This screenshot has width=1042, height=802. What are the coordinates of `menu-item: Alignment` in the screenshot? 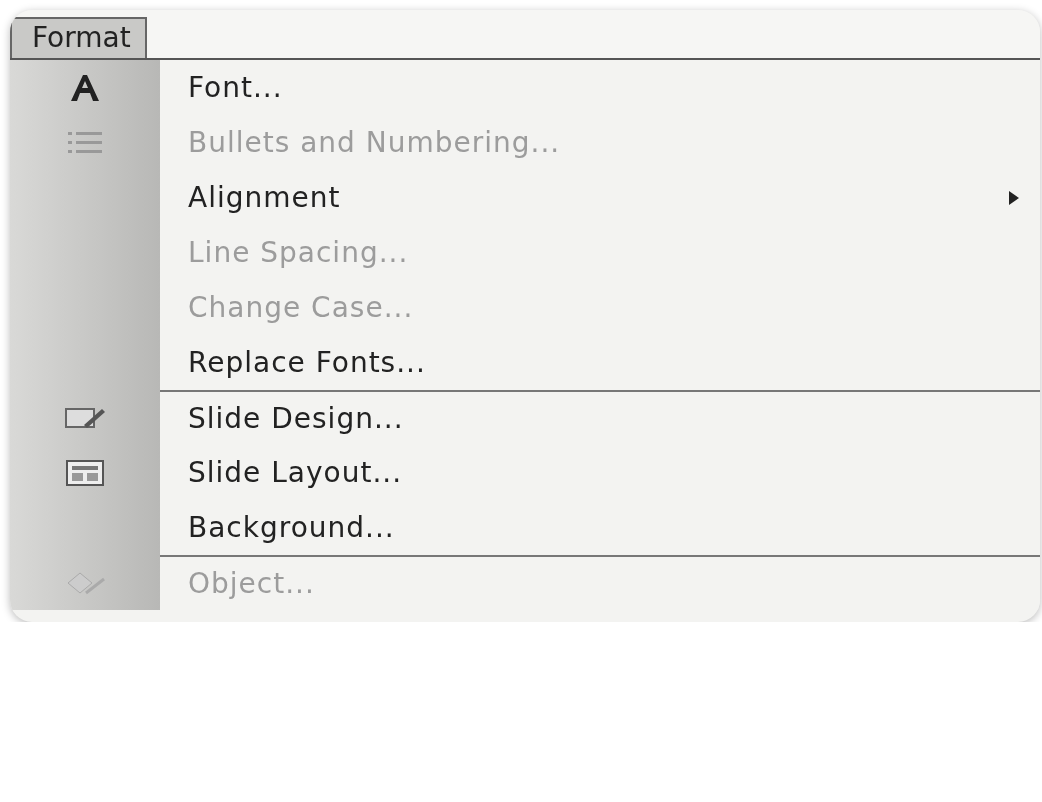 It's located at (264, 197).